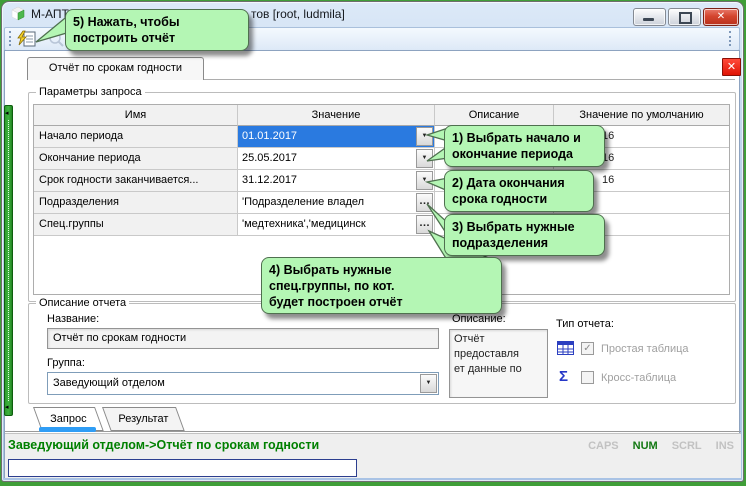 This screenshot has width=746, height=486. I want to click on param-value: 31.12.2017, so click(270, 180).